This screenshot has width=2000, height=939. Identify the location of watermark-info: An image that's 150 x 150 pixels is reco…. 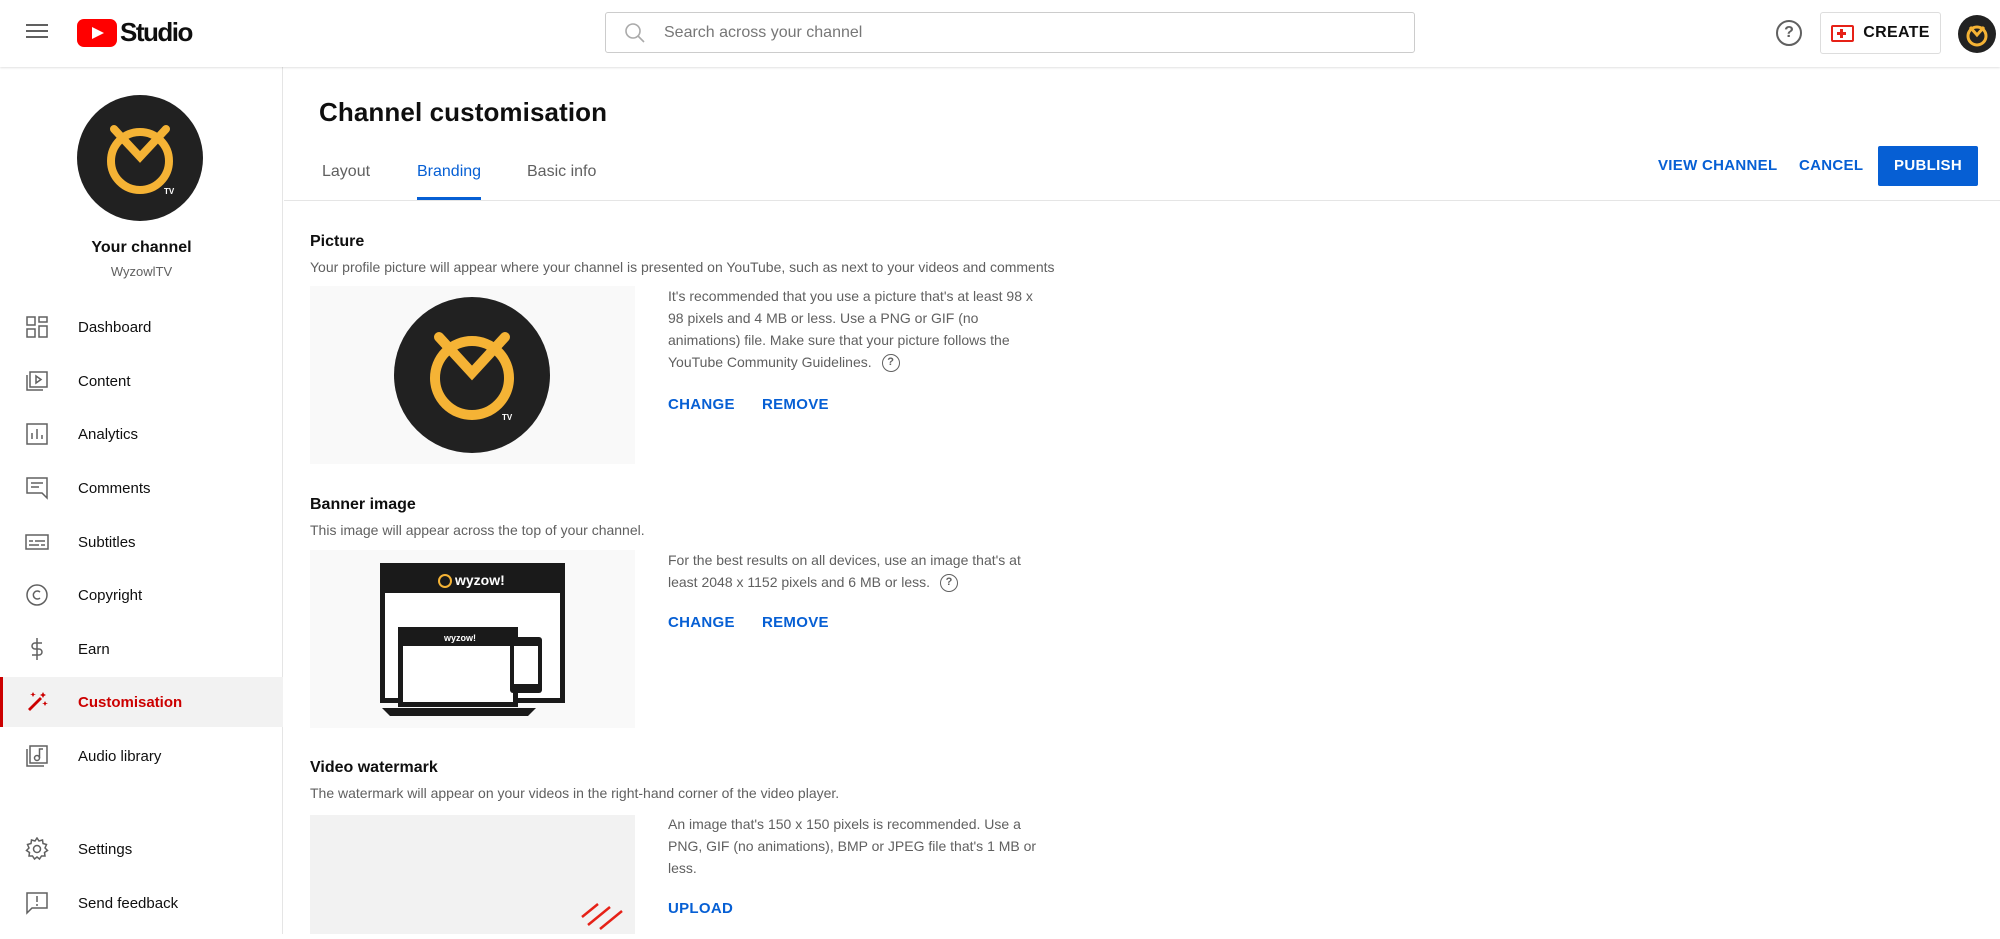
(852, 846).